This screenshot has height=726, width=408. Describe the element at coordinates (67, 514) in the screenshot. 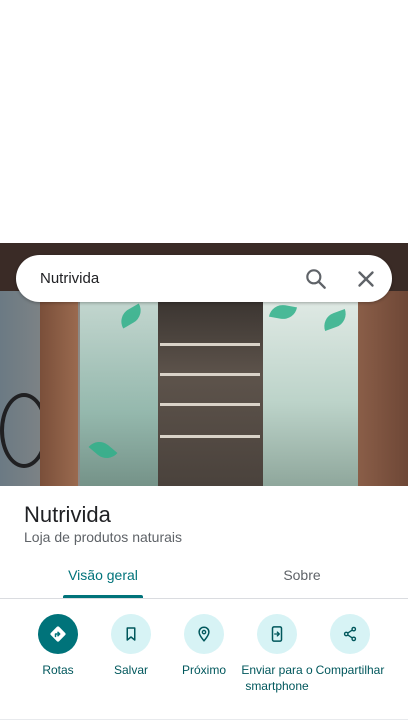

I see `place-title: Nutrivida` at that location.